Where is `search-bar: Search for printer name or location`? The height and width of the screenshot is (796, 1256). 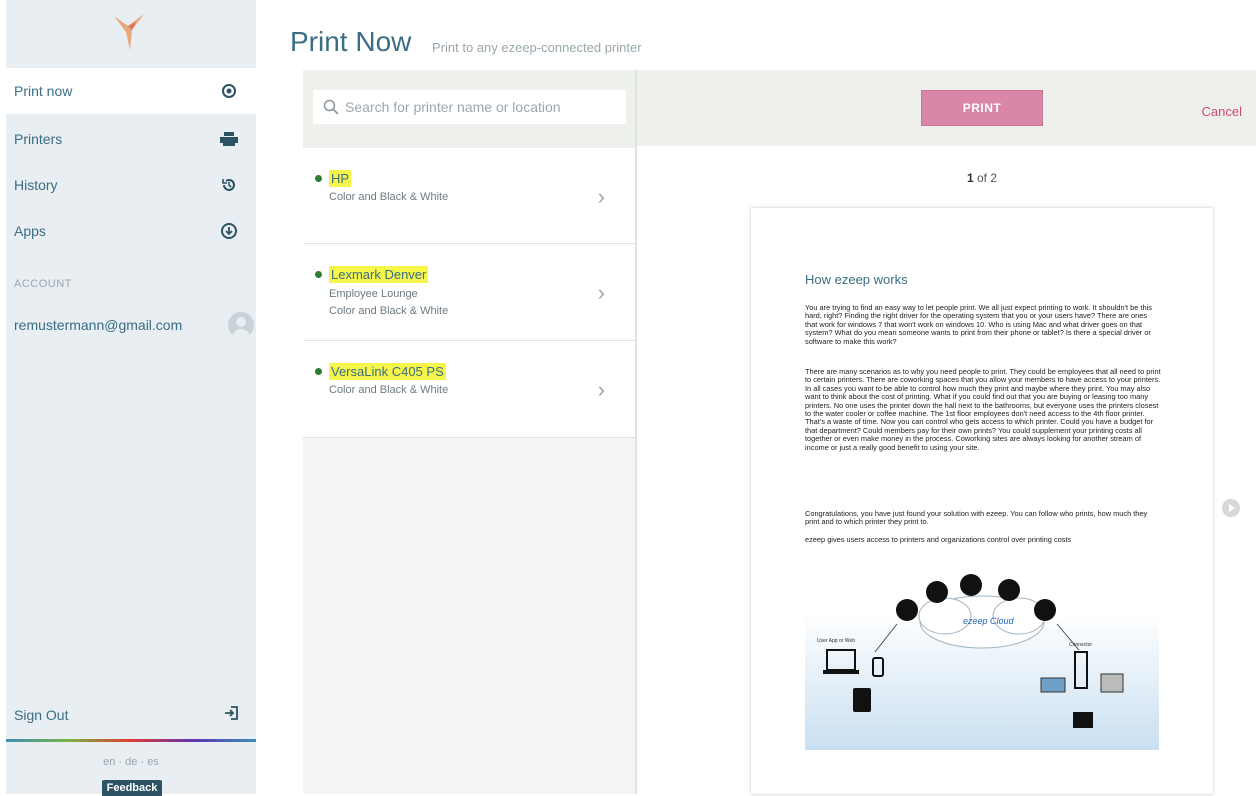 search-bar: Search for printer name or location is located at coordinates (469, 109).